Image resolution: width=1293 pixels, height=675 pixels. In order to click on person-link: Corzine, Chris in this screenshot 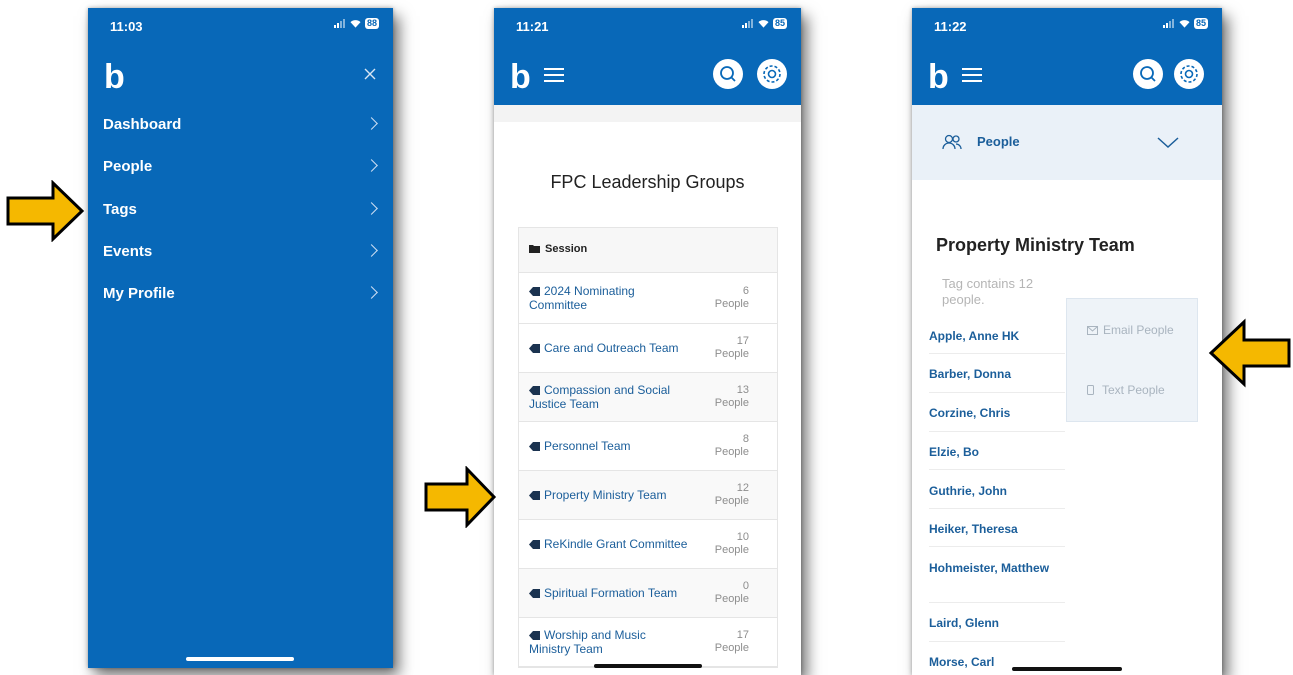, I will do `click(997, 413)`.